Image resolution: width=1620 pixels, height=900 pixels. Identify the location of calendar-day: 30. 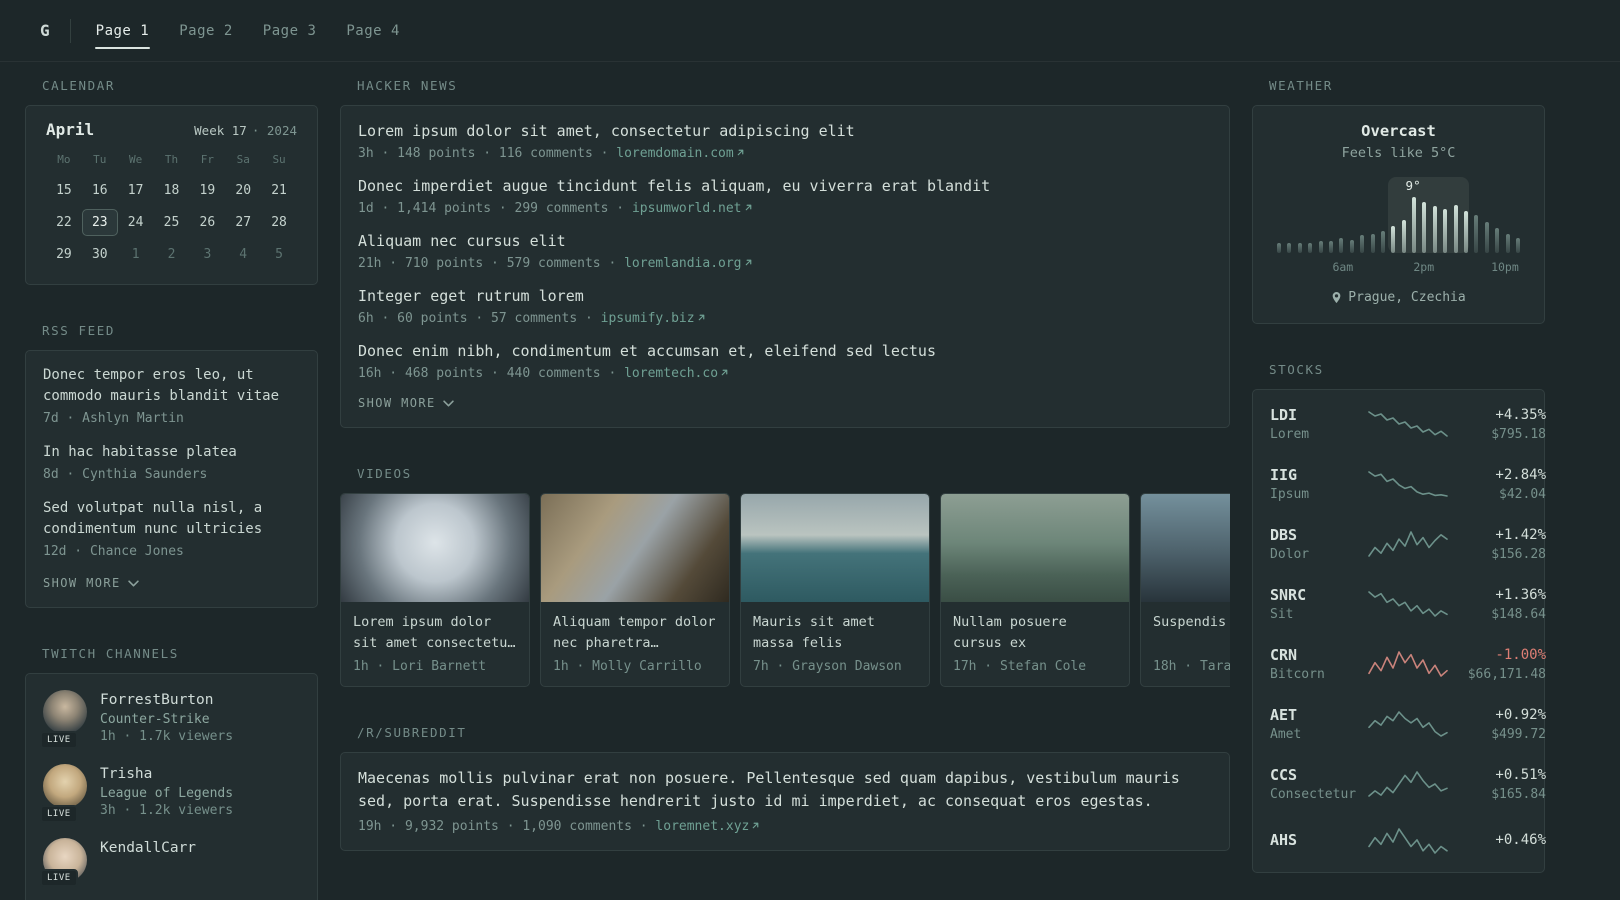
(99, 254).